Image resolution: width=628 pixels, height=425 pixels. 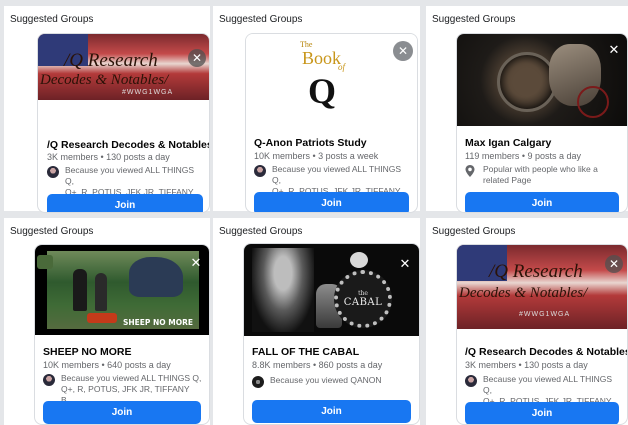 What do you see at coordinates (331, 290) in the screenshot?
I see `group-cover-image: the CABAL ✕` at bounding box center [331, 290].